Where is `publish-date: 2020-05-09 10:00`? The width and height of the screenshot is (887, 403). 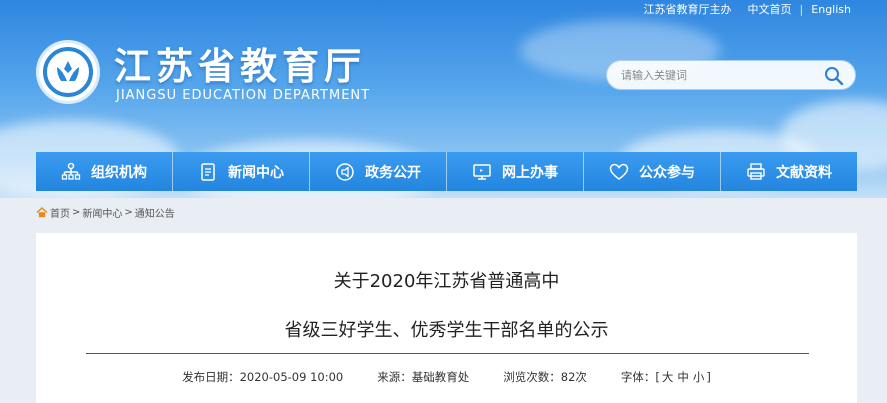 publish-date: 2020-05-09 10:00 is located at coordinates (291, 377).